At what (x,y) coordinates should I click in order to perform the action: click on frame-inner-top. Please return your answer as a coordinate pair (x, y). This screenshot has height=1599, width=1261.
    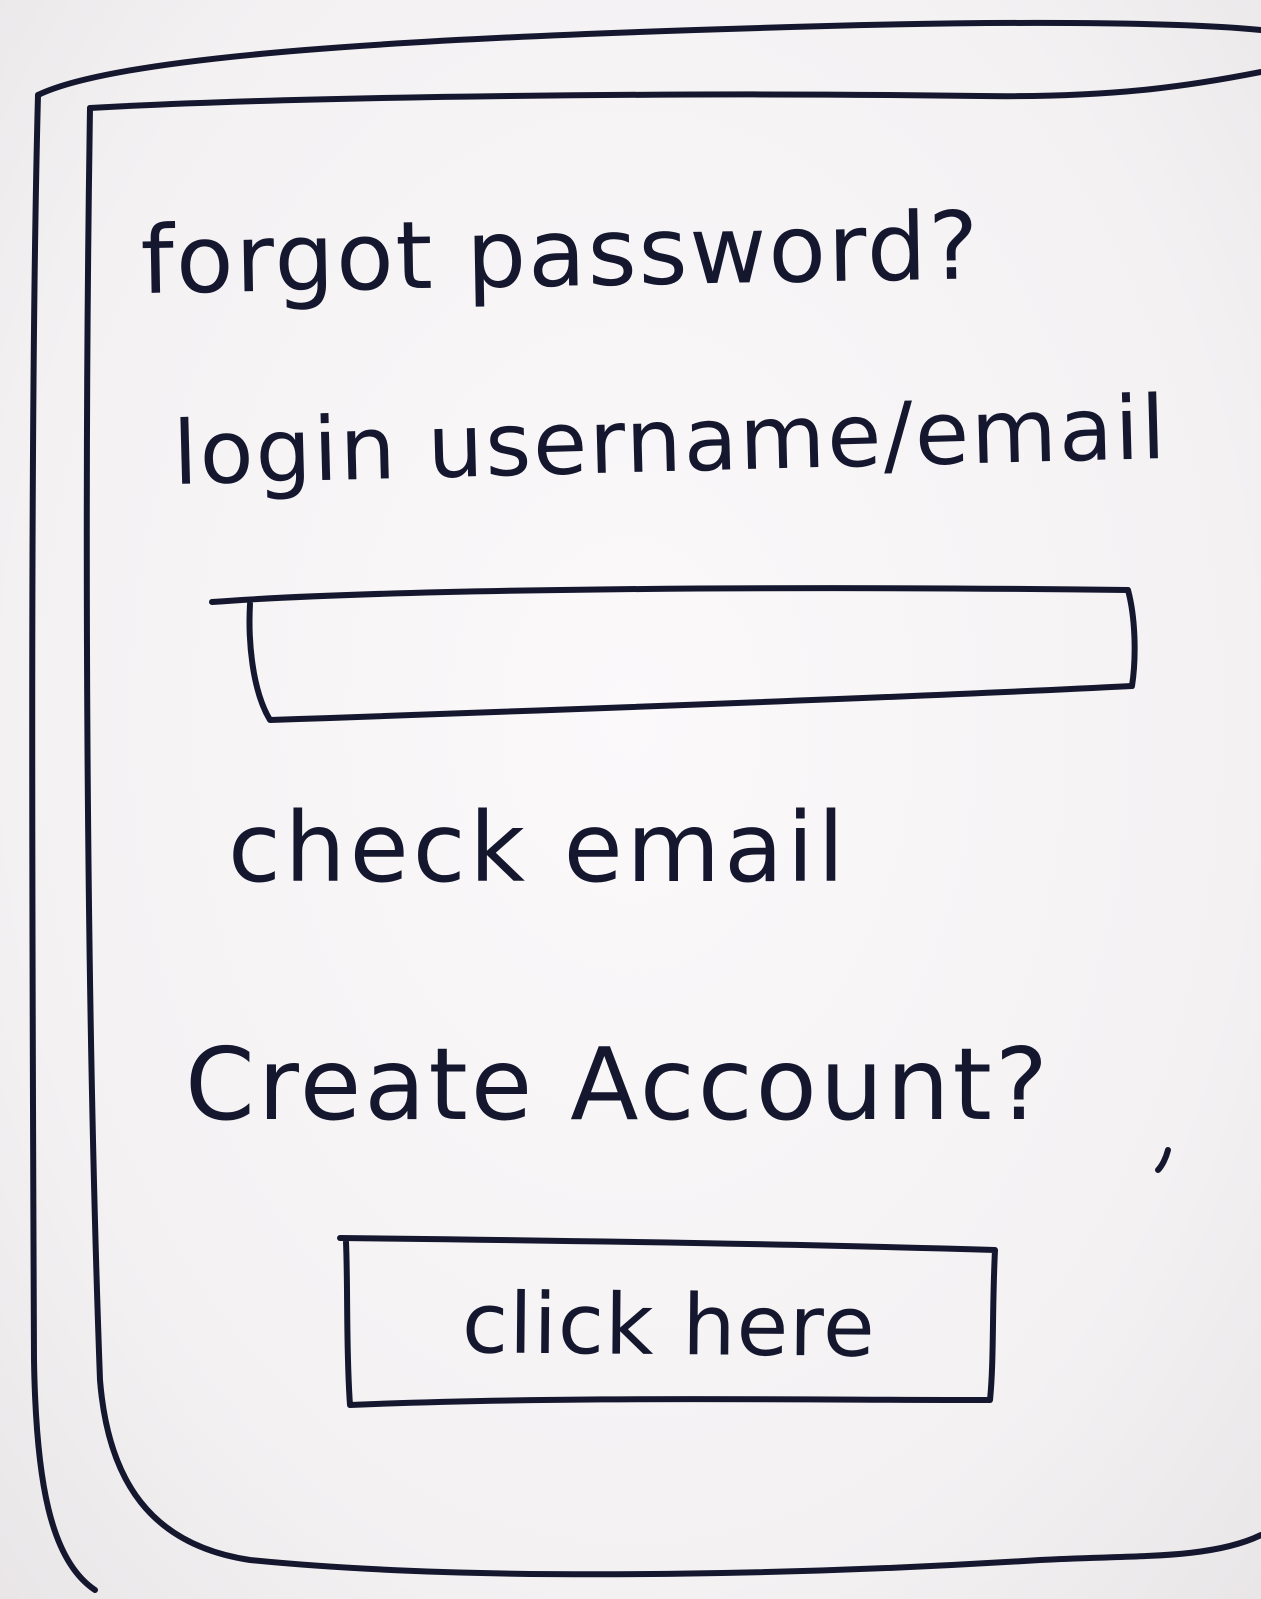
    Looking at the image, I should click on (674, 90).